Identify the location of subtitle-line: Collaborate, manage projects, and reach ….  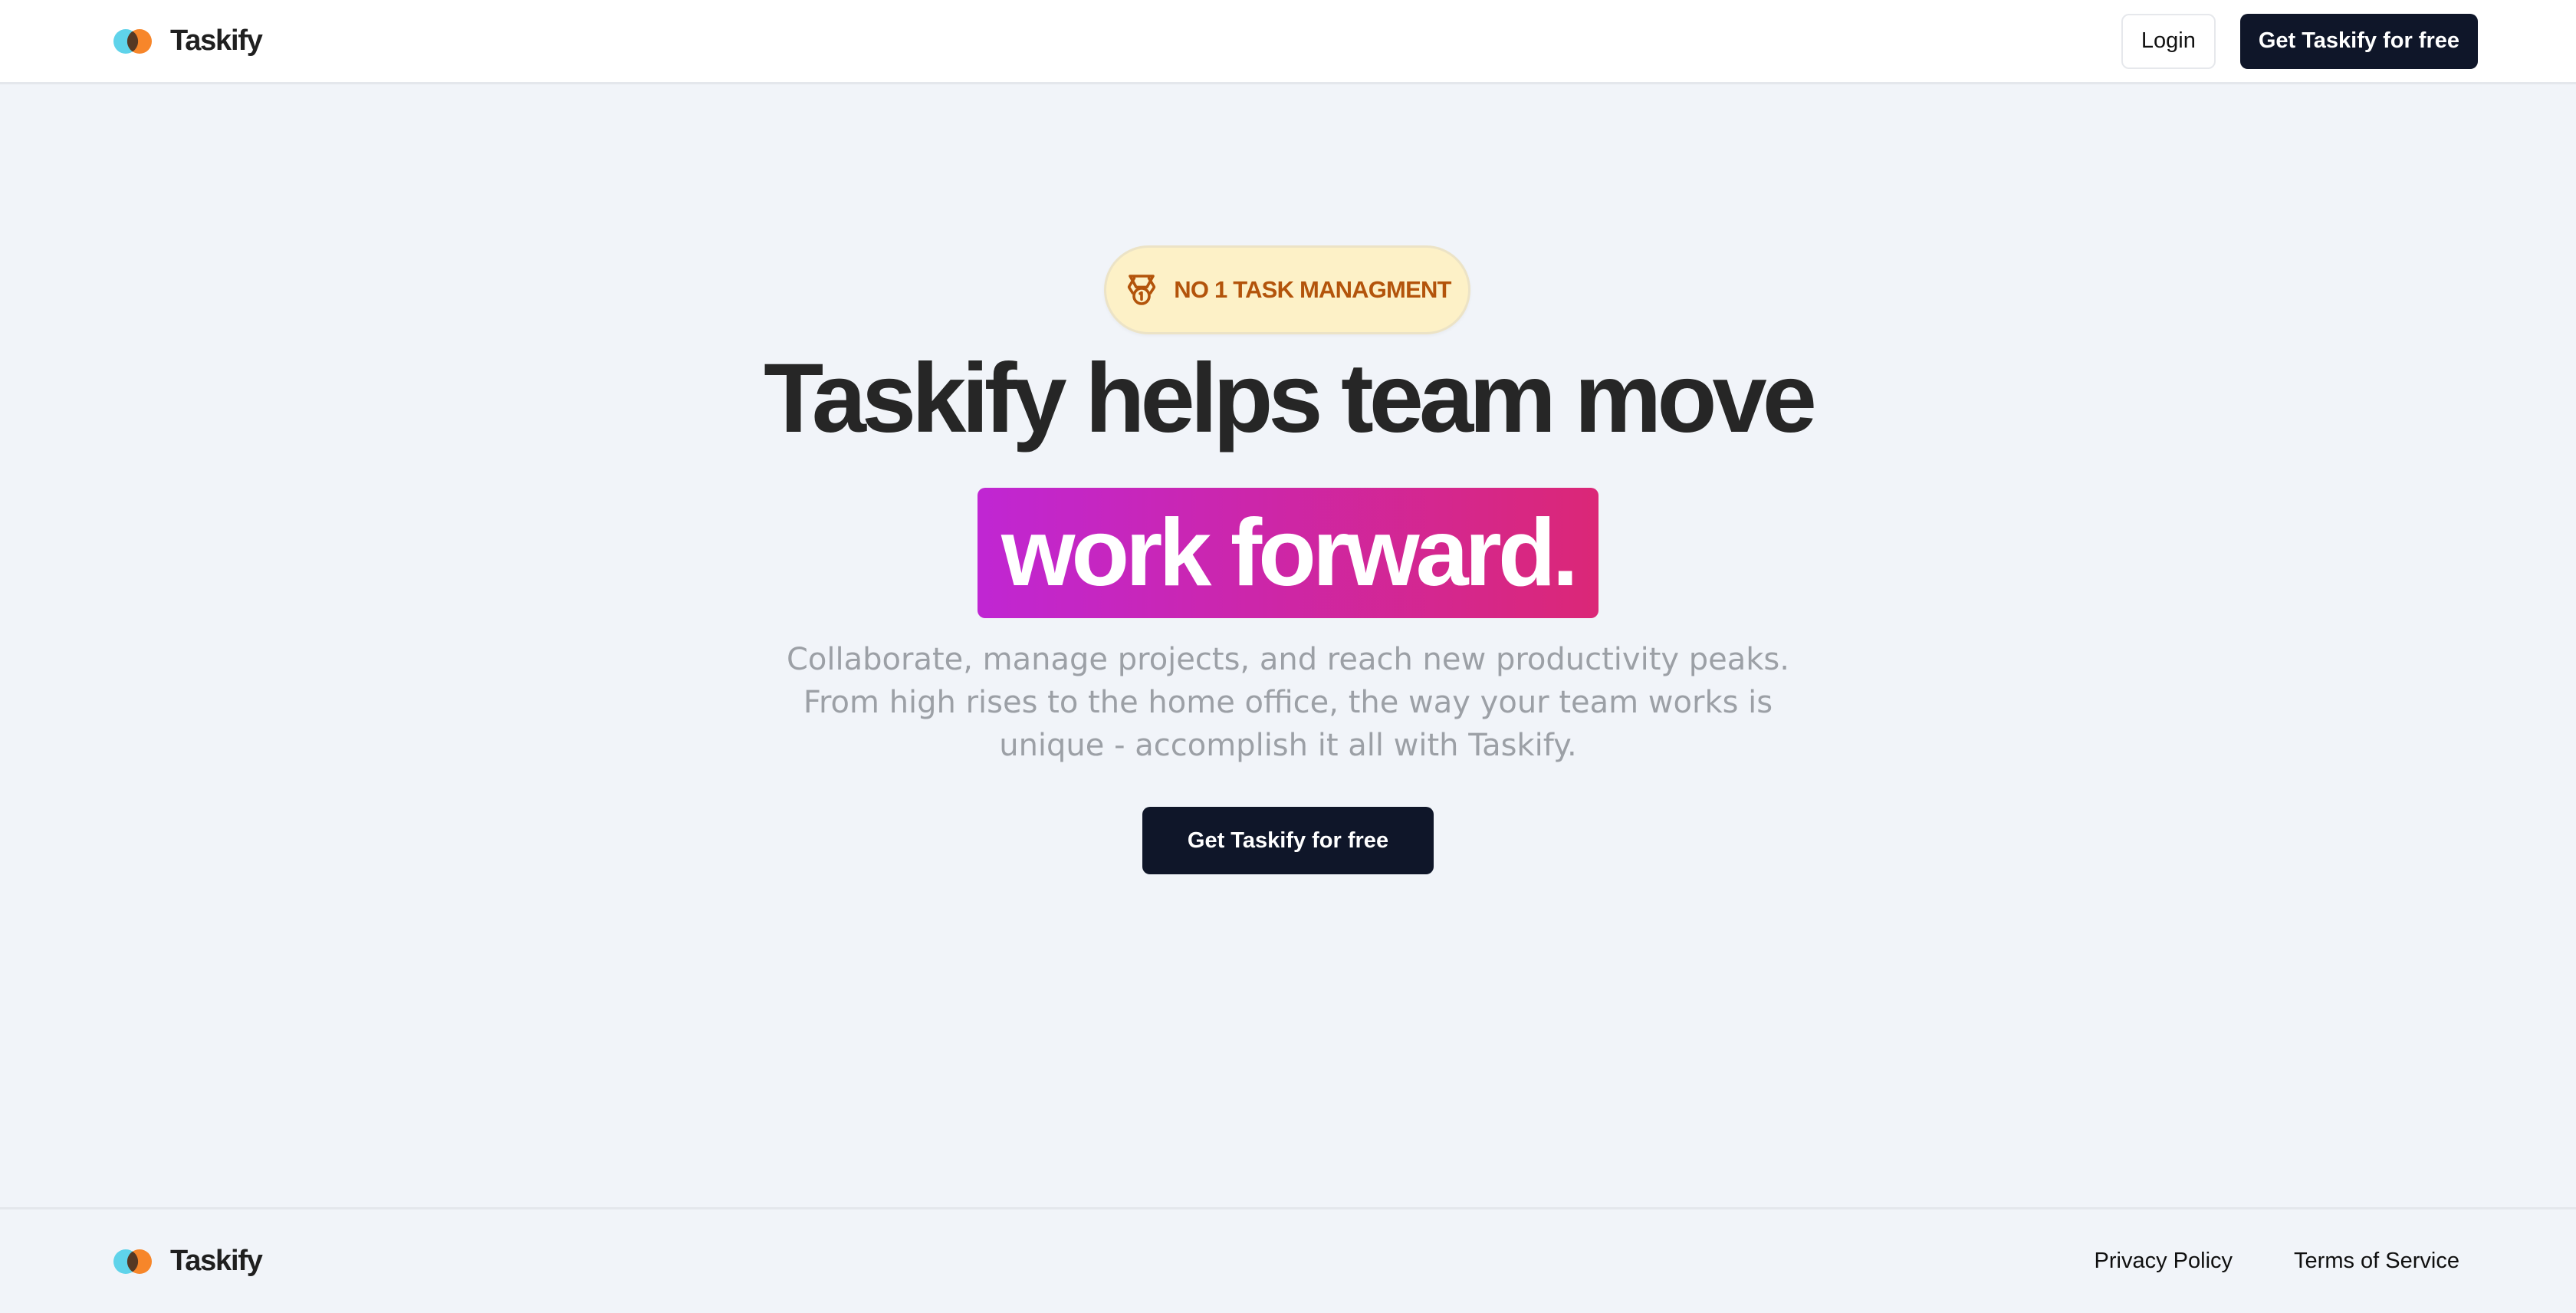
(1288, 659).